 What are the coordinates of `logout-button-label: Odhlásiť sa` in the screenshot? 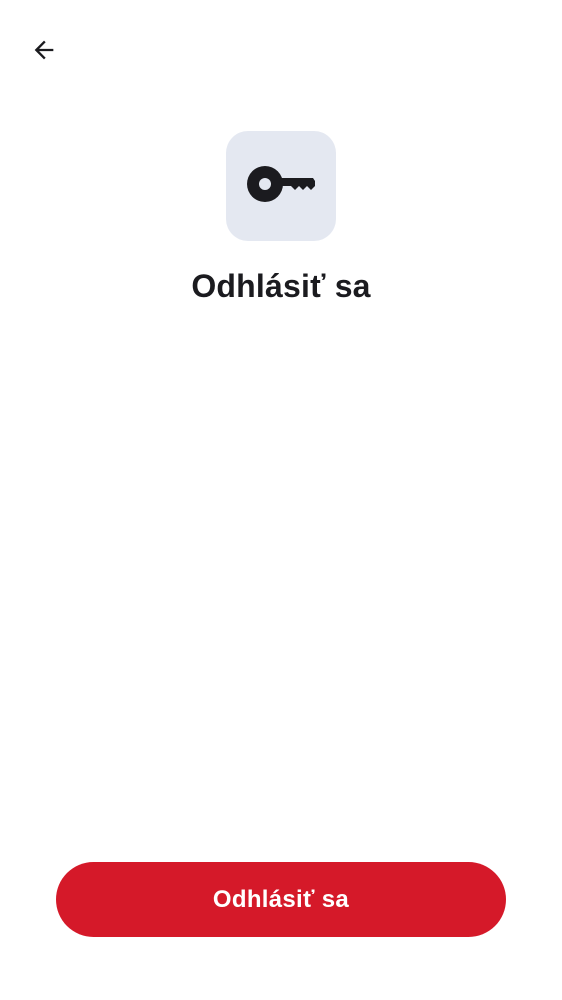 It's located at (281, 899).